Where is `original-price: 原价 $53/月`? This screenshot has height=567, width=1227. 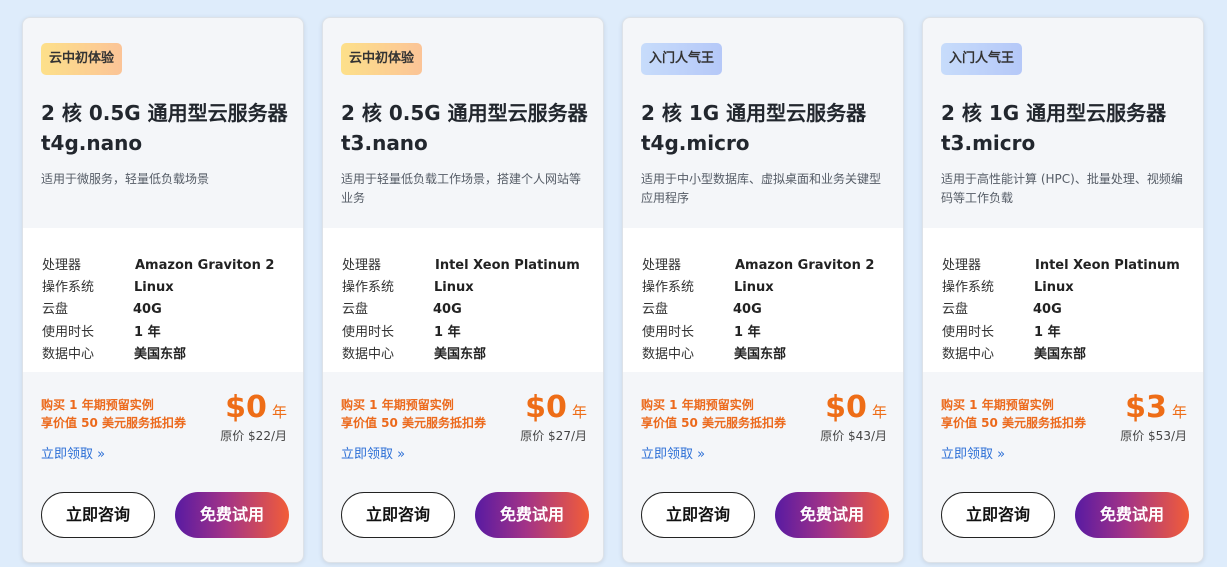 original-price: 原价 $53/月 is located at coordinates (1153, 436).